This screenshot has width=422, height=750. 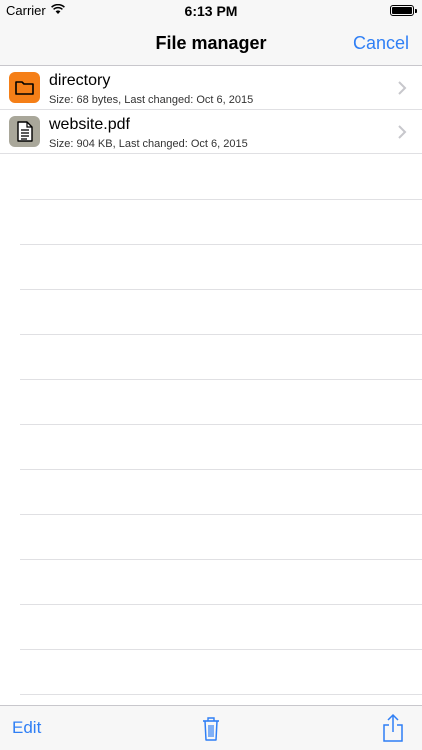 I want to click on folder-icon, so click(x=24, y=87).